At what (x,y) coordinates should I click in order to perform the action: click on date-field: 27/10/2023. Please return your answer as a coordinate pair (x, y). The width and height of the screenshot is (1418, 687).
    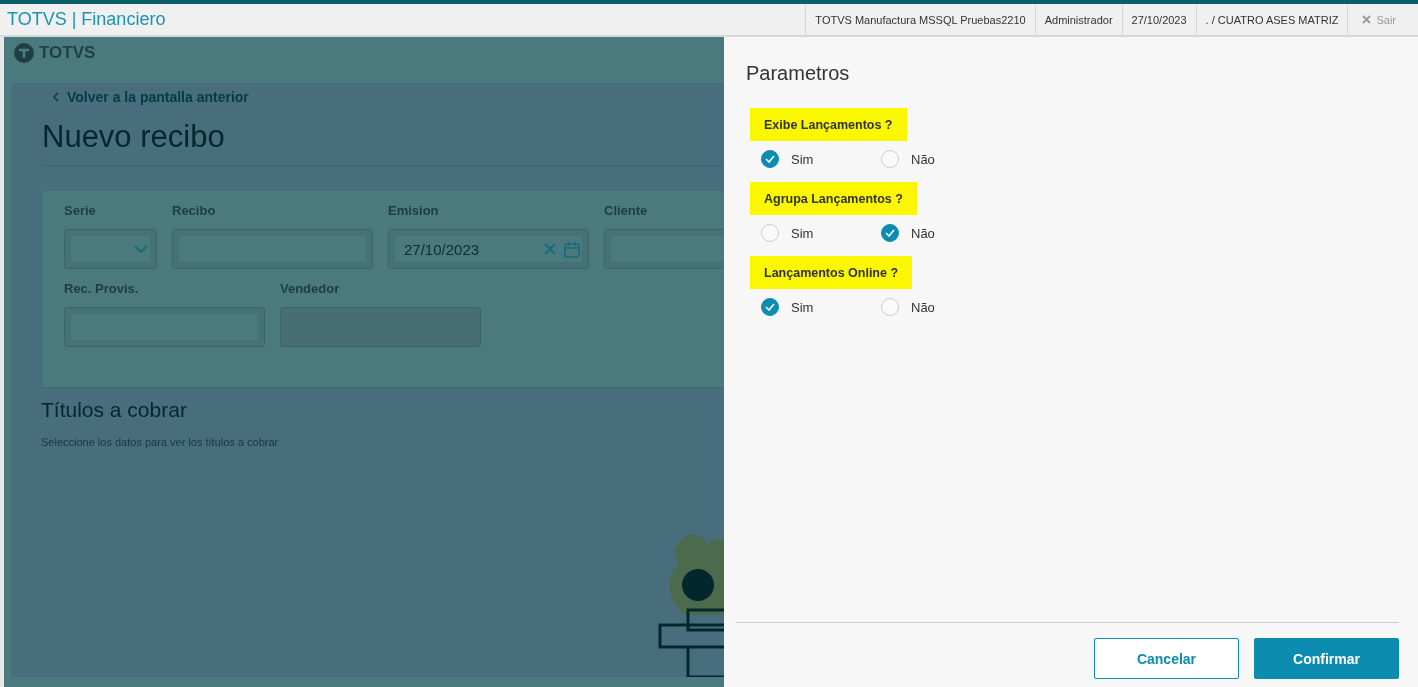
    Looking at the image, I should click on (488, 249).